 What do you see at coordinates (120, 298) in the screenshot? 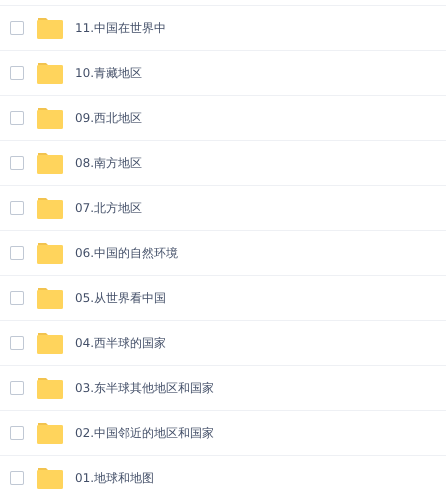
I see `file-name: 05.从世界看中国` at bounding box center [120, 298].